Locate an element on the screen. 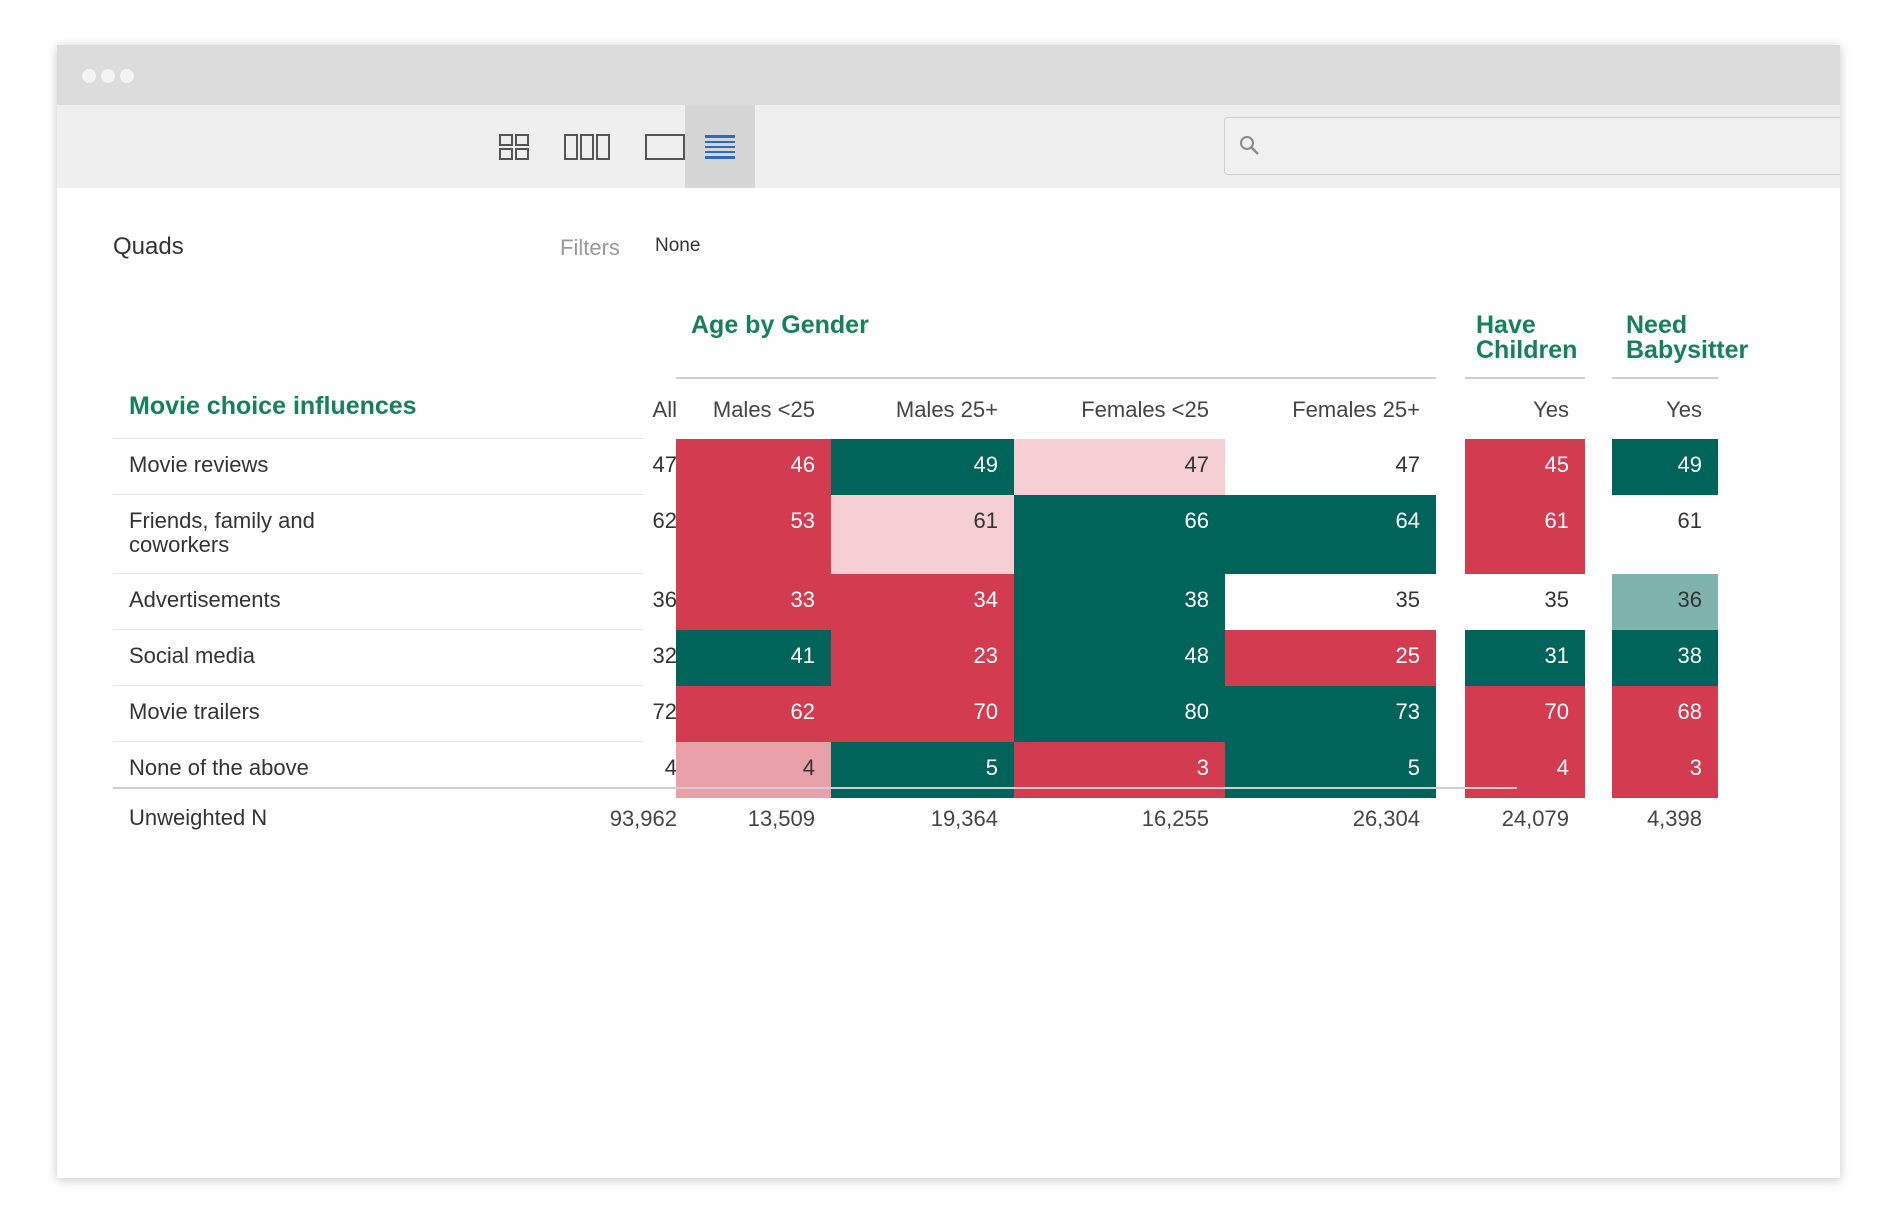 This screenshot has height=1218, width=1891. col-header-males-25-plus: Males 25+ is located at coordinates (922, 410).